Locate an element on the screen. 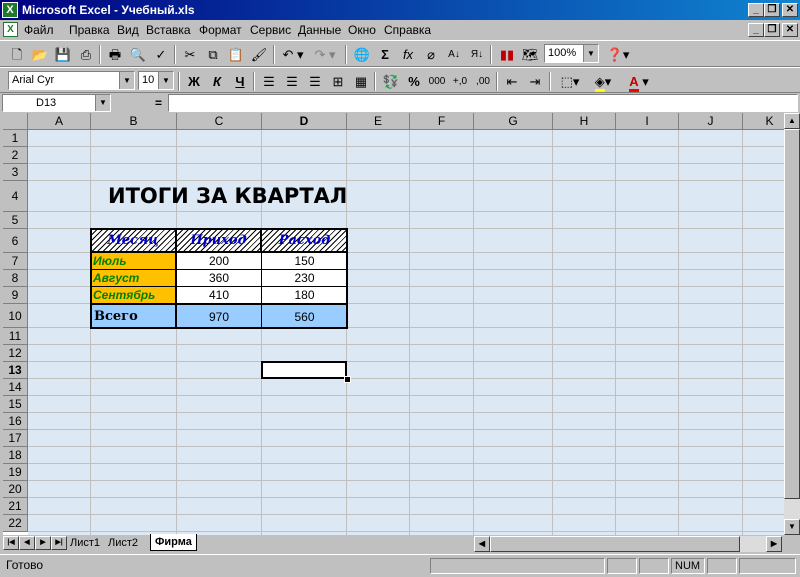 This screenshot has width=800, height=577. row-header: 22 is located at coordinates (15, 523).